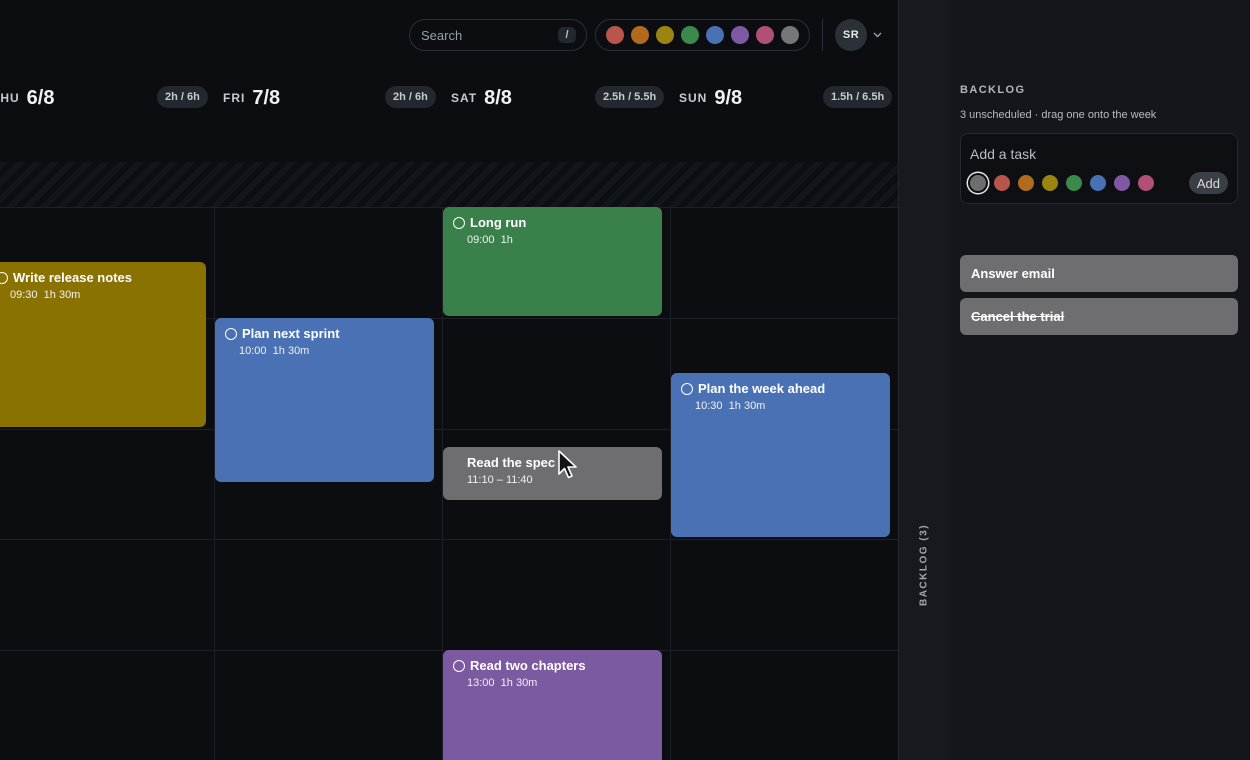  Describe the element at coordinates (1058, 115) in the screenshot. I see `backlog-subtitle: 3 unscheduled · drag one onto the week` at that location.